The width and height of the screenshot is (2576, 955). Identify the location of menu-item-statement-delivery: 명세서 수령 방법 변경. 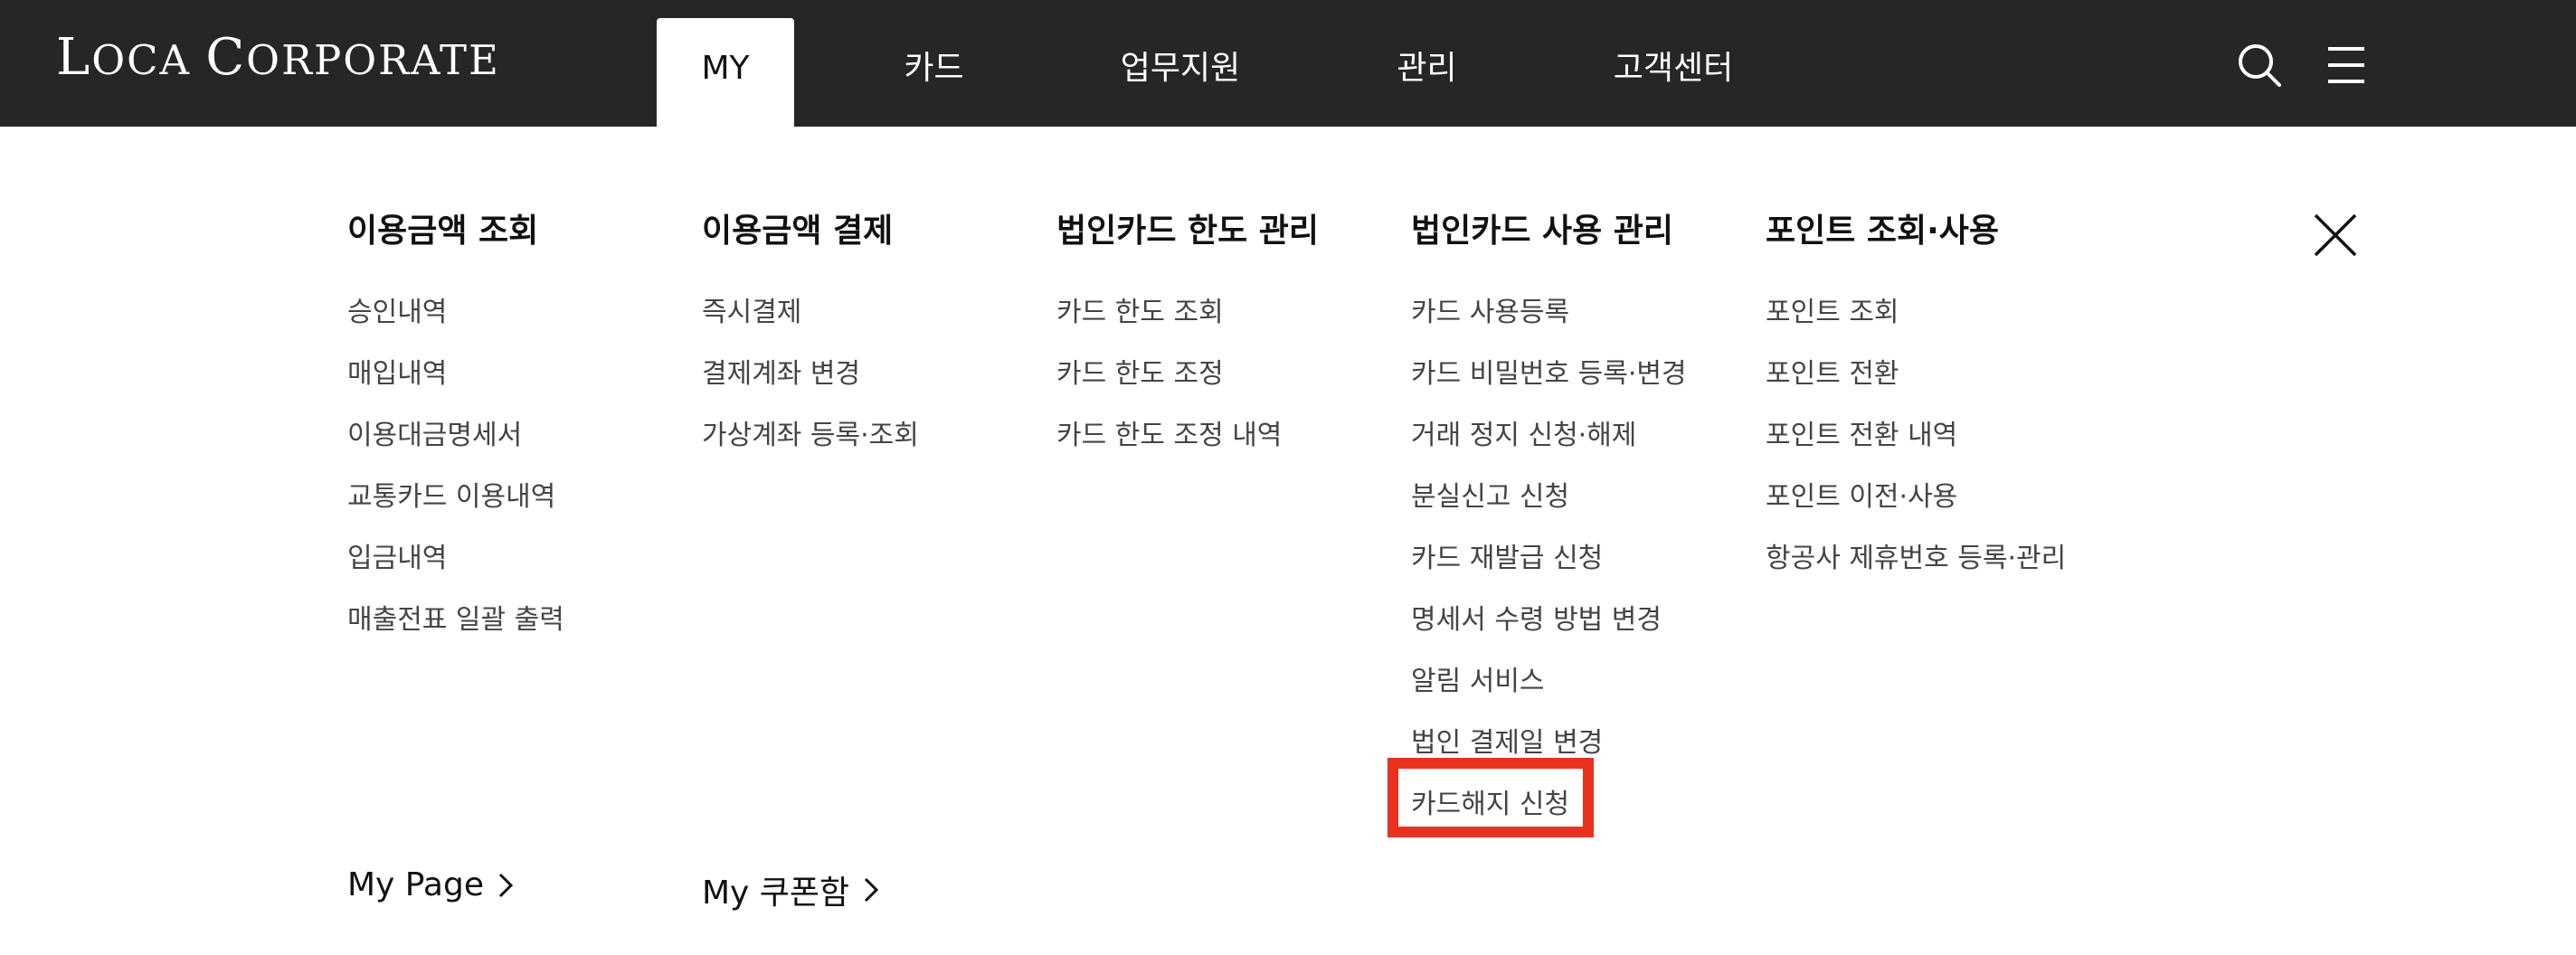
(1536, 617).